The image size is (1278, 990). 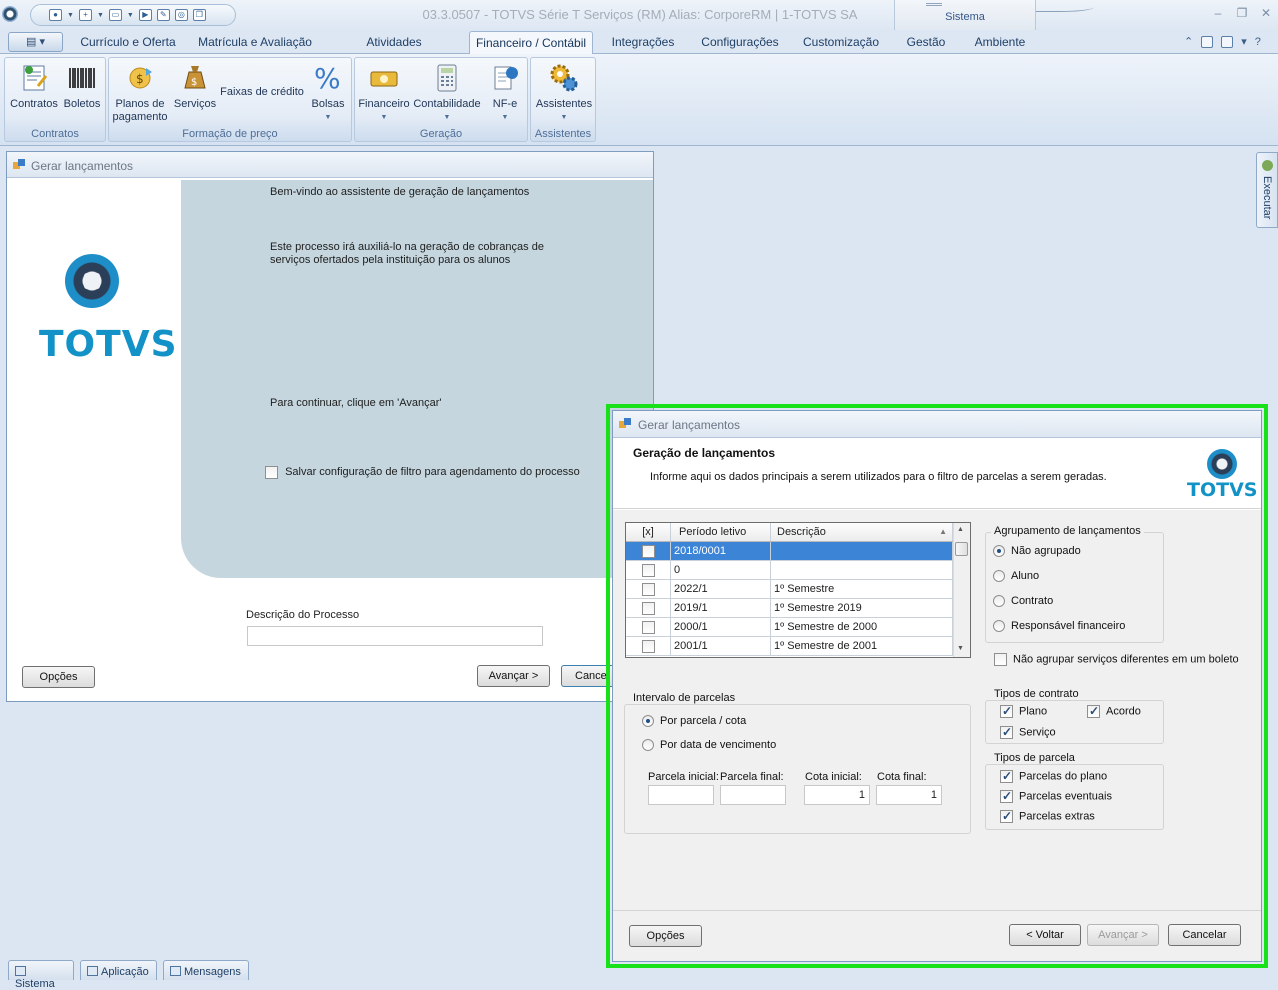 What do you see at coordinates (960, 648) in the screenshot?
I see `scroll-down-icon: ▼` at bounding box center [960, 648].